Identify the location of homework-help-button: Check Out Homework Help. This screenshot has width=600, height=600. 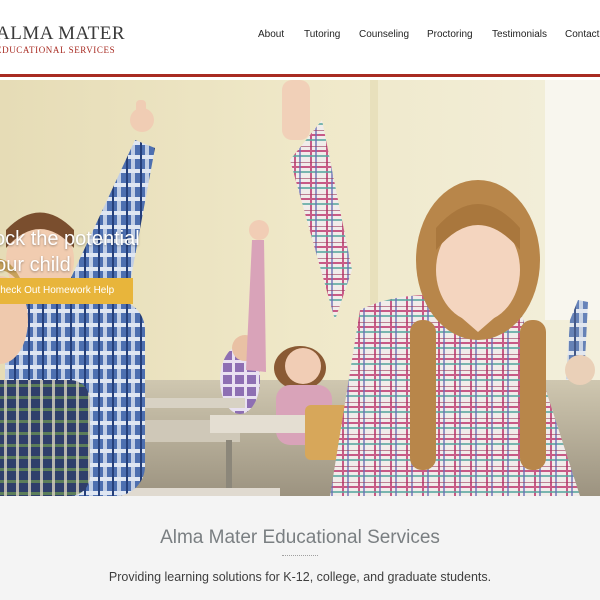
(66, 291).